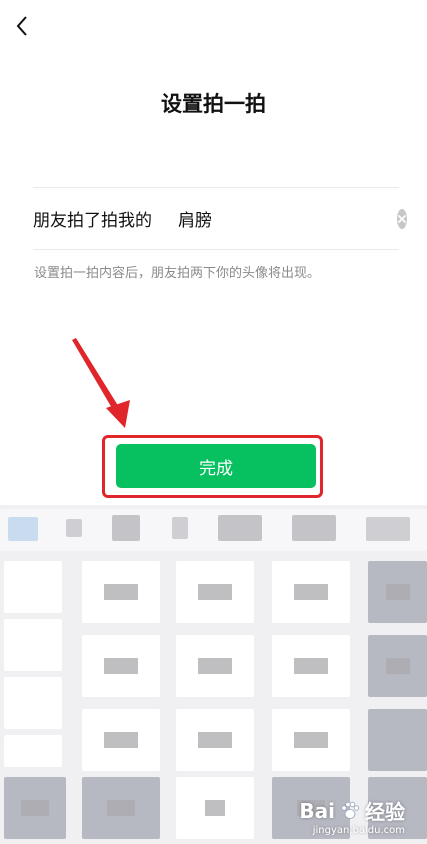 The height and width of the screenshot is (844, 427). I want to click on back-button, so click(22, 26).